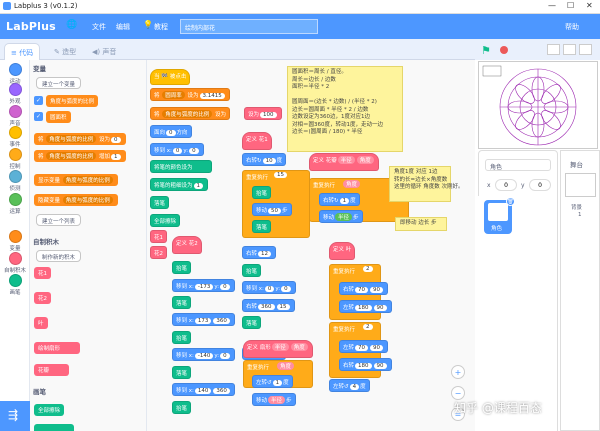  I want to click on var-reporter-area: 圆面积, so click(58, 117).